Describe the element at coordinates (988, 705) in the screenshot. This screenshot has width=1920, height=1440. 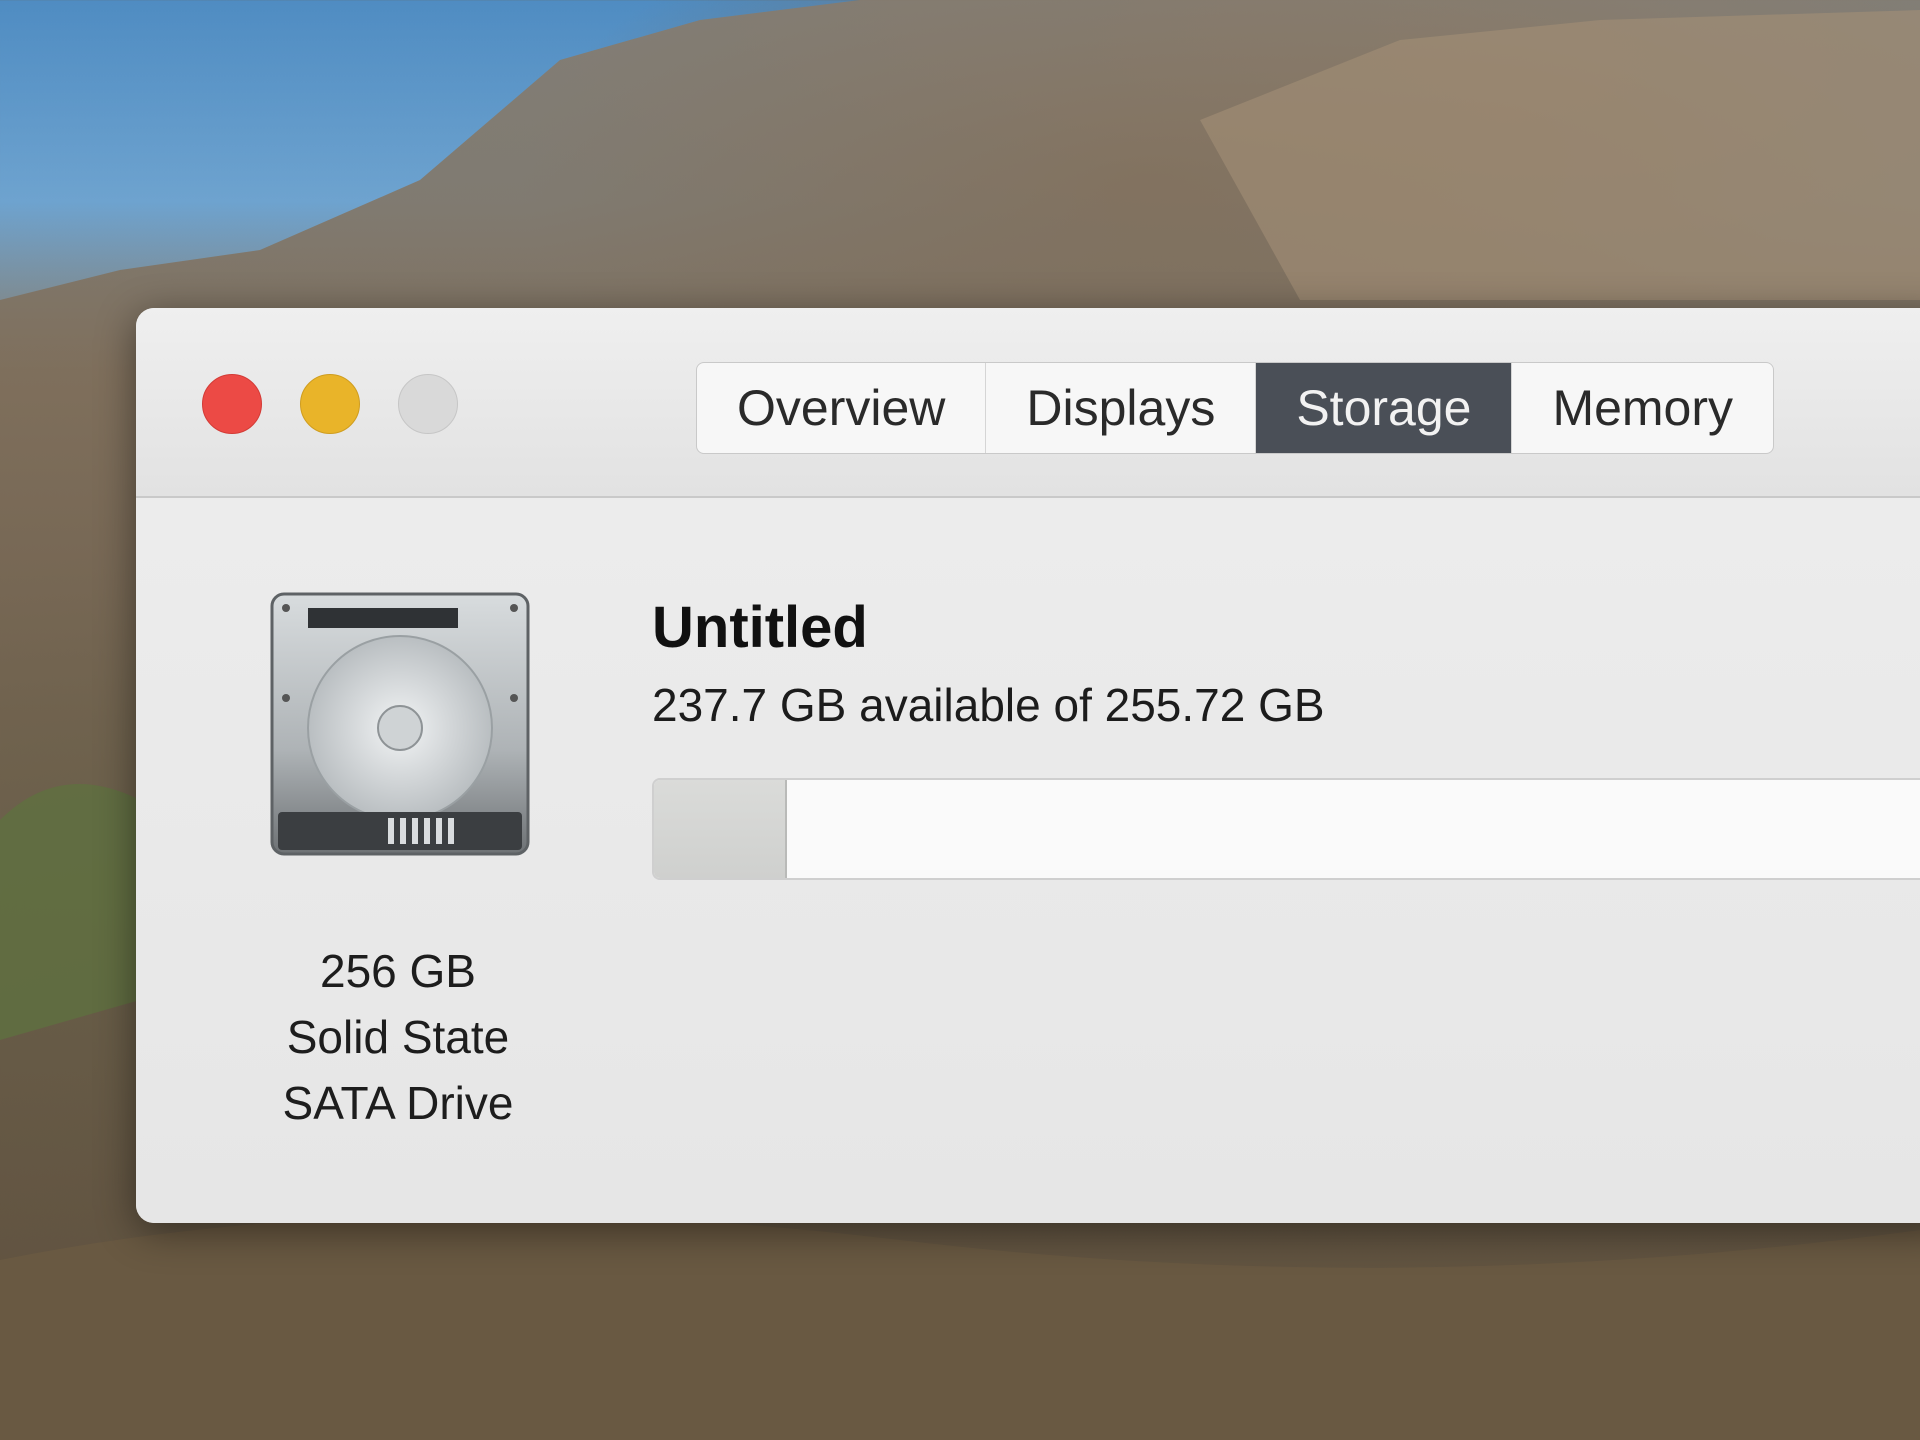
I see `volume-capacity-text: 237.7 GB available of 255.72 GB` at that location.